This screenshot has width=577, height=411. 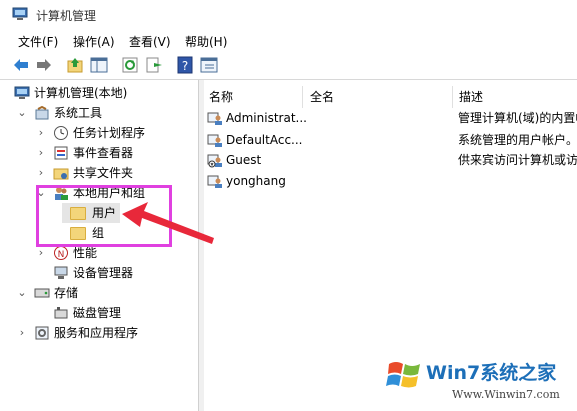 I want to click on show-hide-tree-icon, so click(x=99, y=65).